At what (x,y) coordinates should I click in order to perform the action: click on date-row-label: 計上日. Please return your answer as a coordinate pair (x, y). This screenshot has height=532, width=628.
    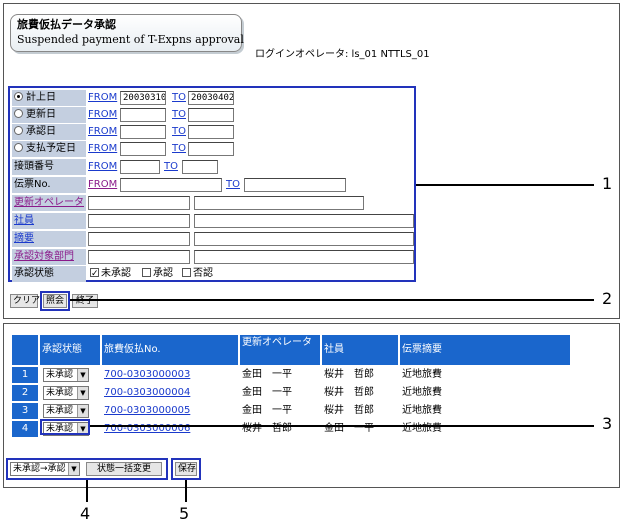
    Looking at the image, I should click on (49, 98).